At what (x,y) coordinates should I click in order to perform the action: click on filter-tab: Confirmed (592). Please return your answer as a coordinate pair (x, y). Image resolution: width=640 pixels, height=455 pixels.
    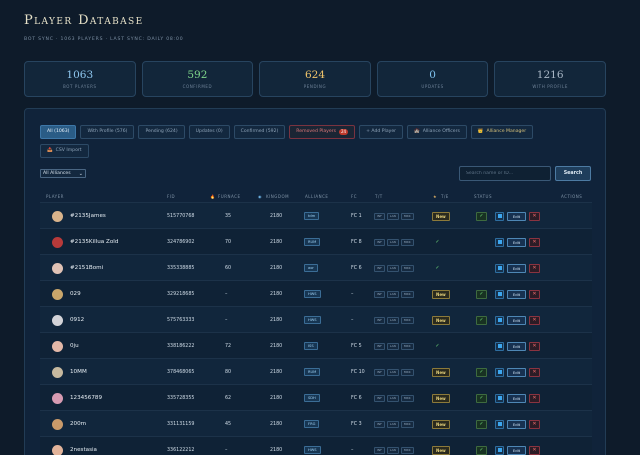
    Looking at the image, I should click on (259, 132).